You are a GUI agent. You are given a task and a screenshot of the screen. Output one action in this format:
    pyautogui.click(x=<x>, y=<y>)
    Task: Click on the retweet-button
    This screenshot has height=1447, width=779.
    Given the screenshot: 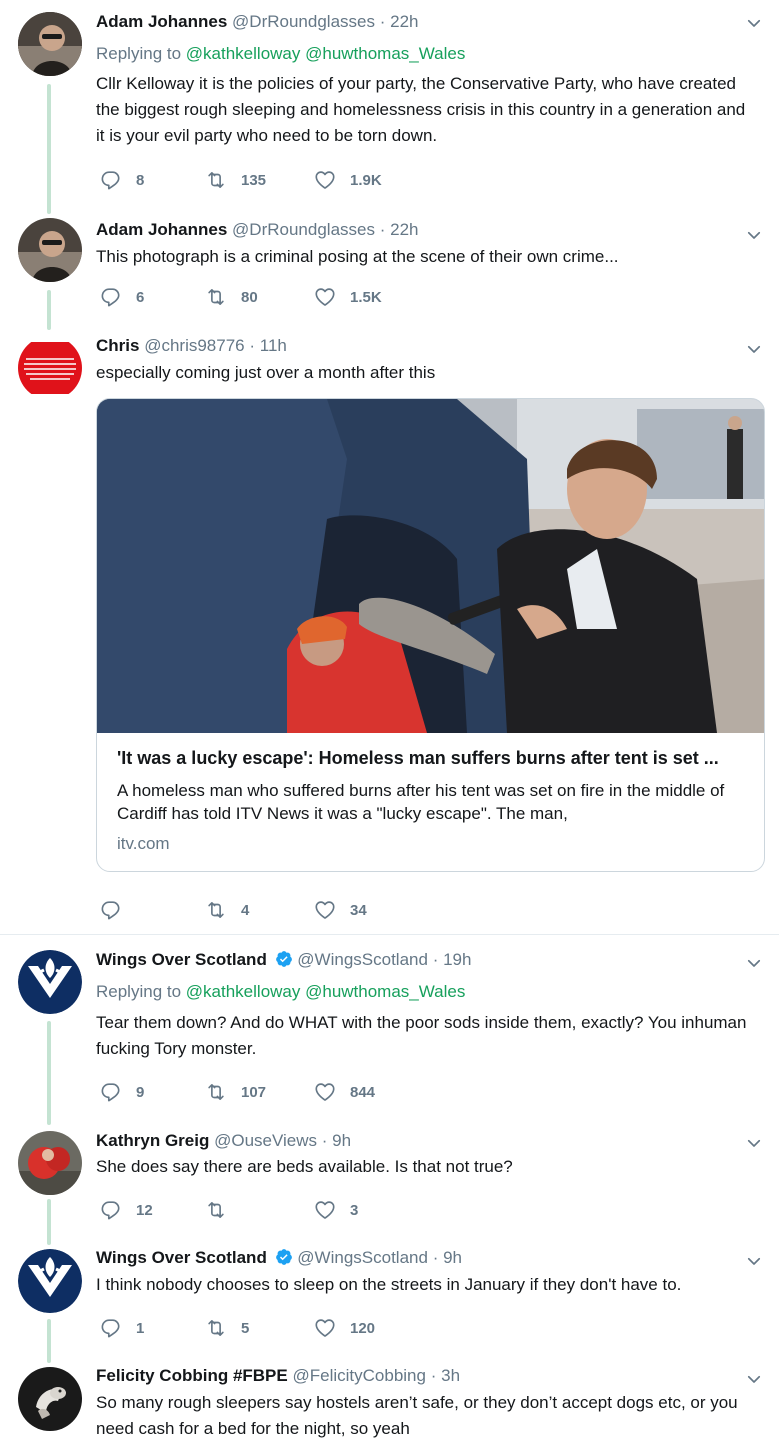 What is the action you would take?
    pyautogui.click(x=223, y=1210)
    